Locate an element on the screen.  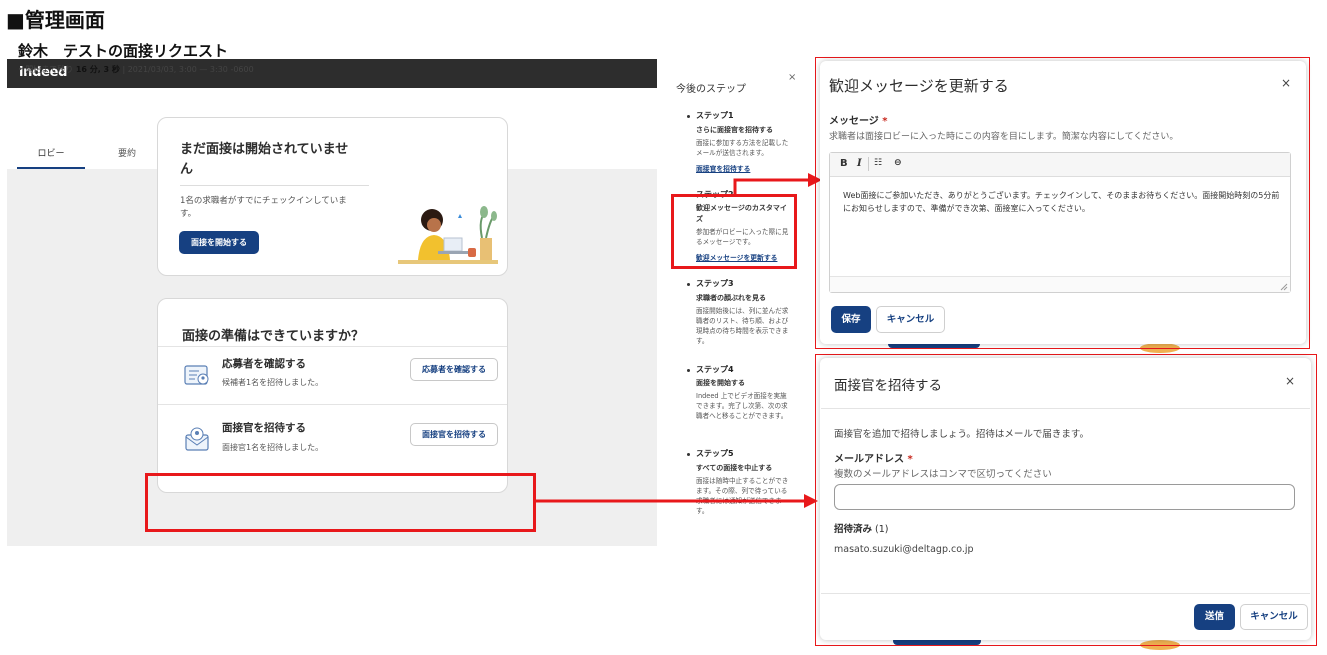
link-icon: ⊖ is located at coordinates (898, 163).